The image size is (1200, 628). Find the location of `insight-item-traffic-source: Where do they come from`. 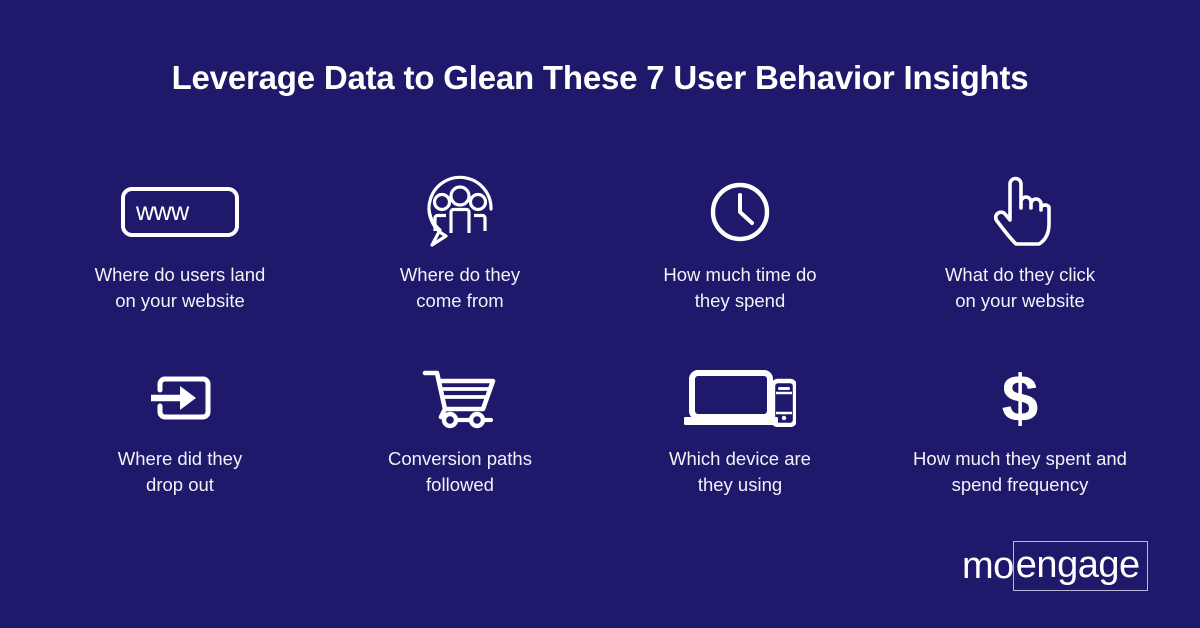

insight-item-traffic-source: Where do they come from is located at coordinates (460, 263).